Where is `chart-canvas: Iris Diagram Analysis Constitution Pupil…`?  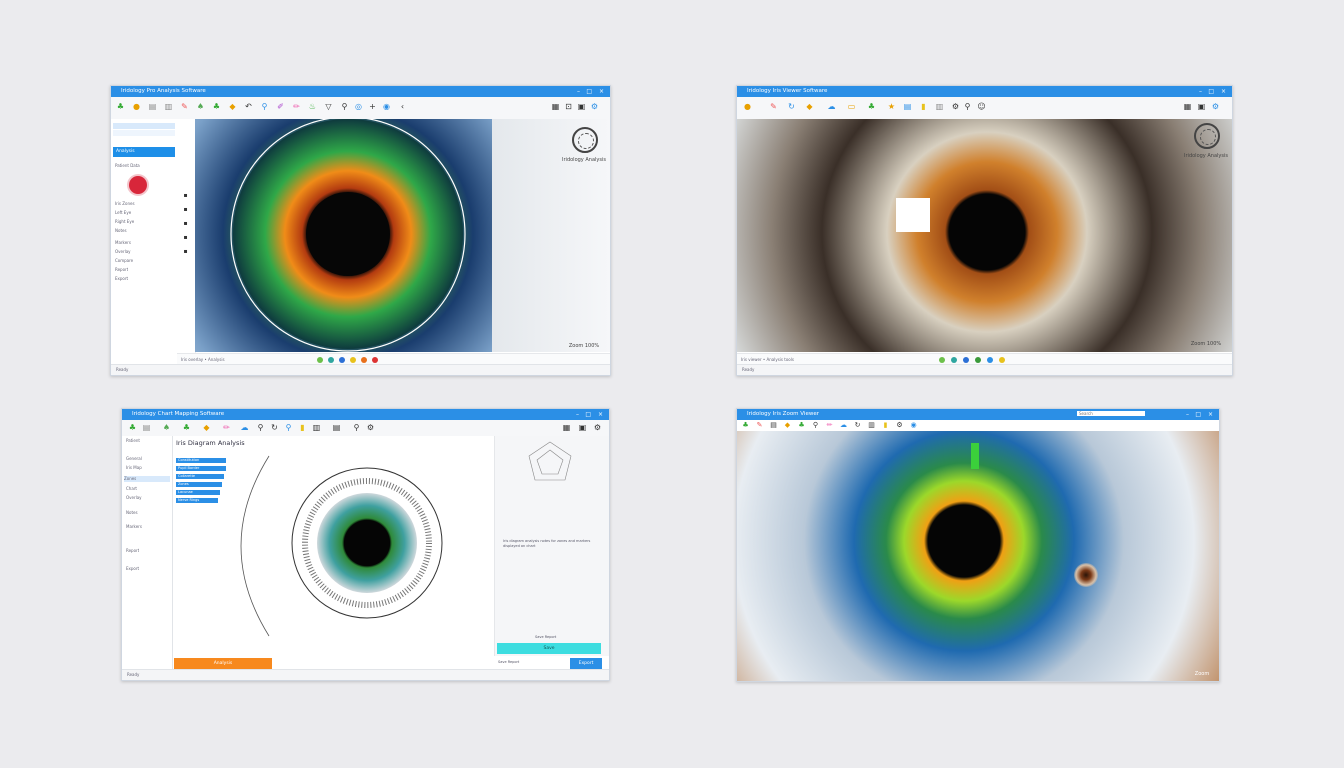
chart-canvas: Iris Diagram Analysis Constitution Pupil… is located at coordinates (333, 546).